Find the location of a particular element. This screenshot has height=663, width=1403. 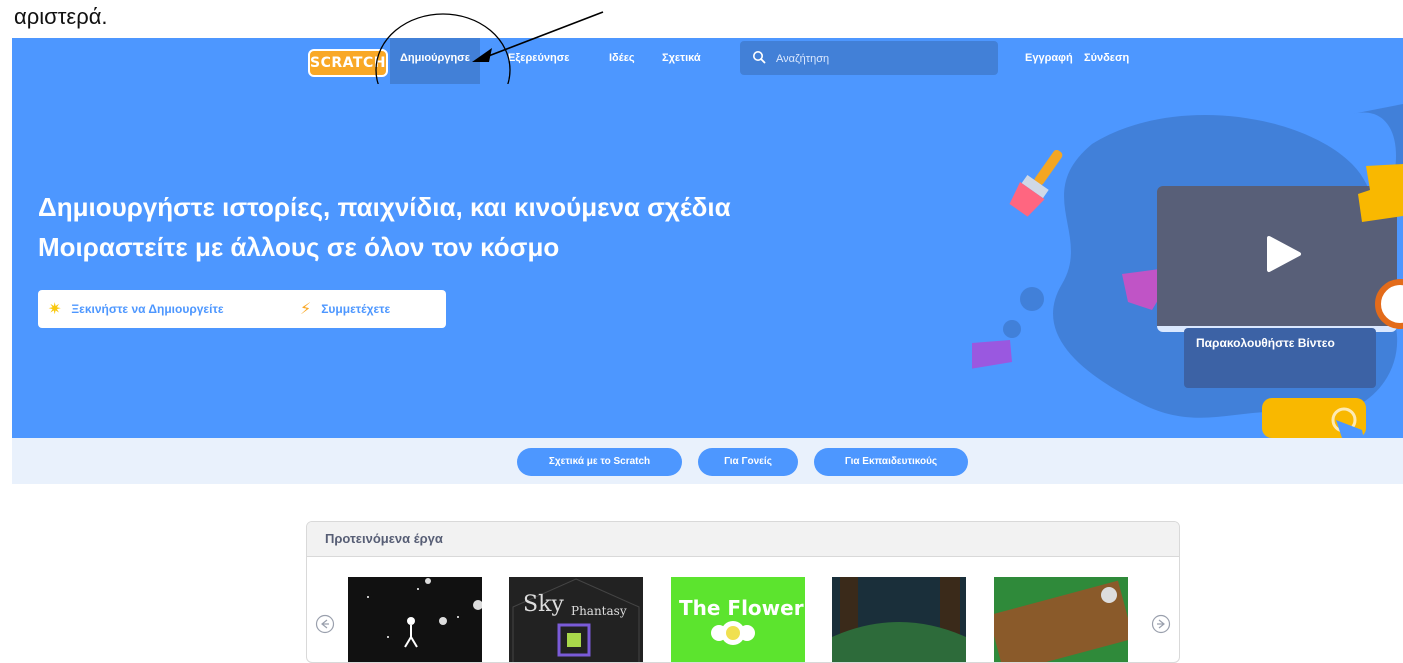

pointer-hand-icon is located at coordinates (1314, 418).